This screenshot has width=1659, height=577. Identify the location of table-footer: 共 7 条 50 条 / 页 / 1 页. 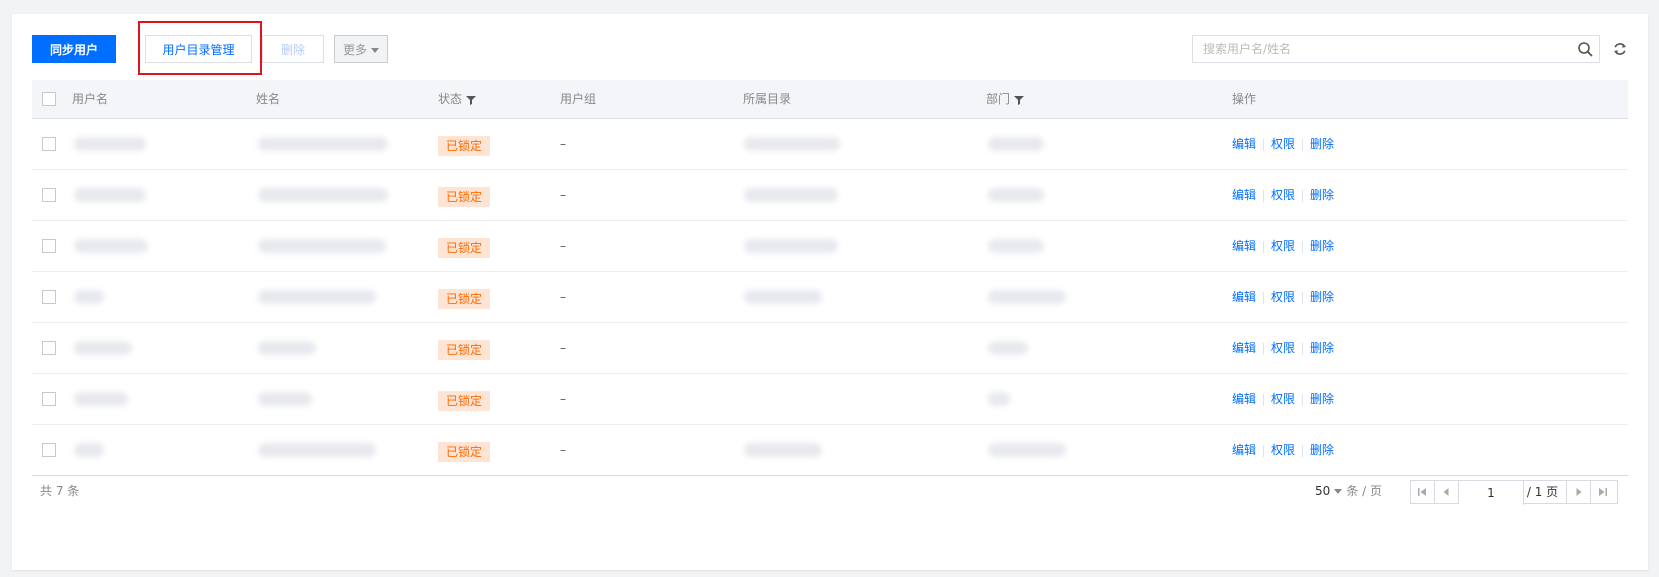
(830, 496).